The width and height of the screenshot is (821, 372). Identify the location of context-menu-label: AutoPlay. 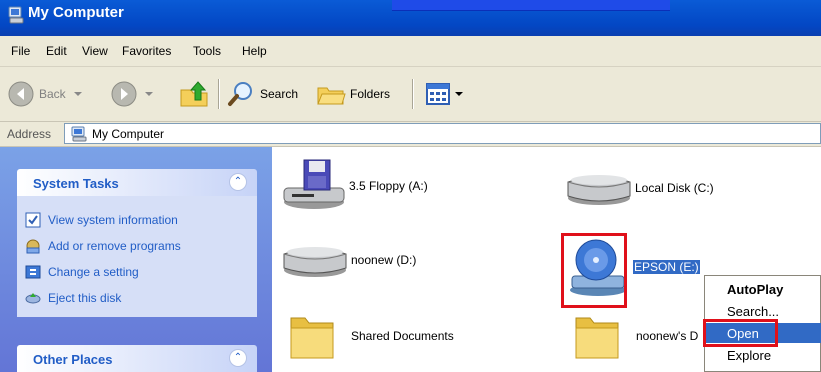
(755, 289).